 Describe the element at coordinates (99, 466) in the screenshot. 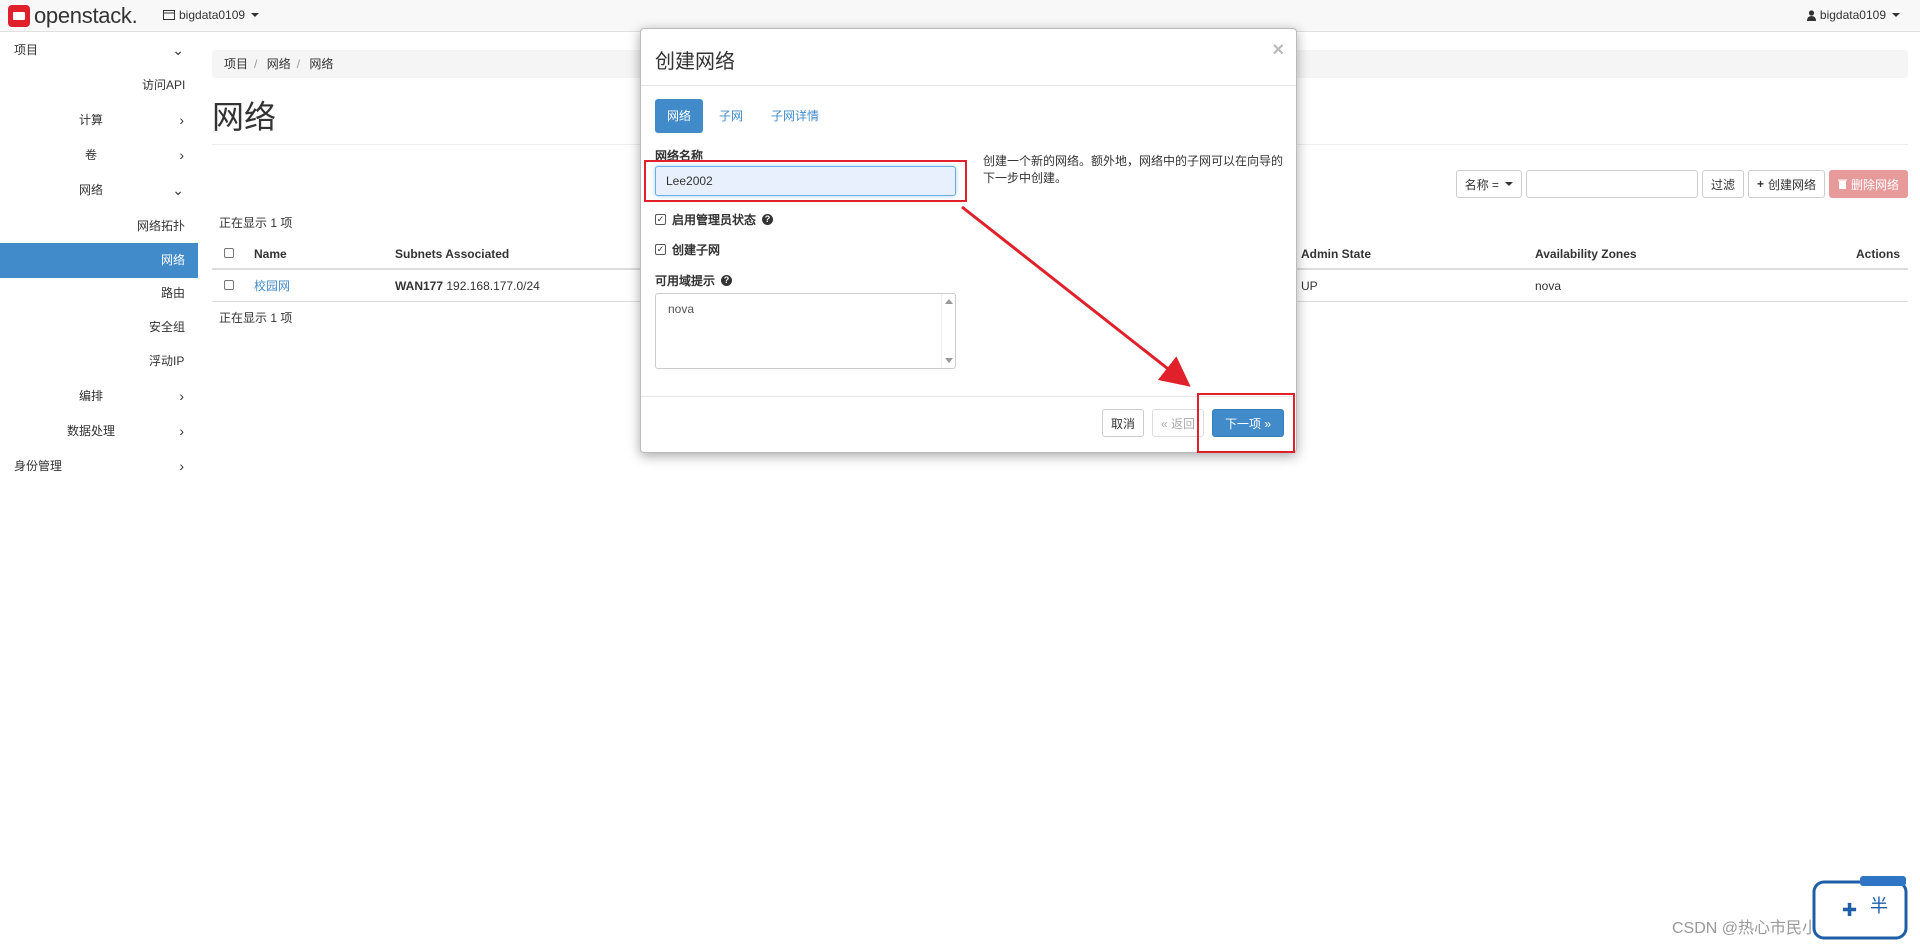

I see `sidebar-item-identity: 身份管理 ›` at that location.